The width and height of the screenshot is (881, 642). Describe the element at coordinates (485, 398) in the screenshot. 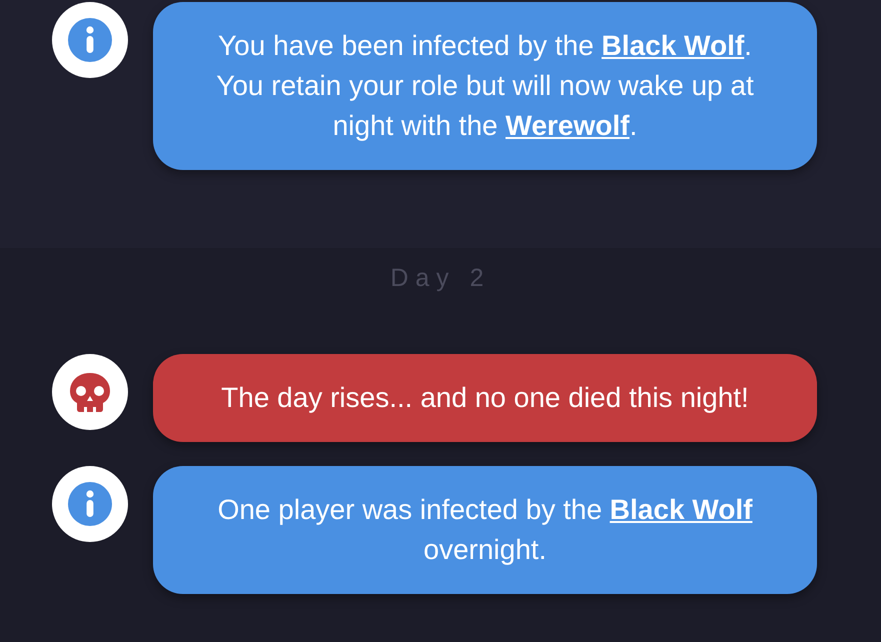

I see `message-bubble: The day rises... and no one died this night!` at that location.